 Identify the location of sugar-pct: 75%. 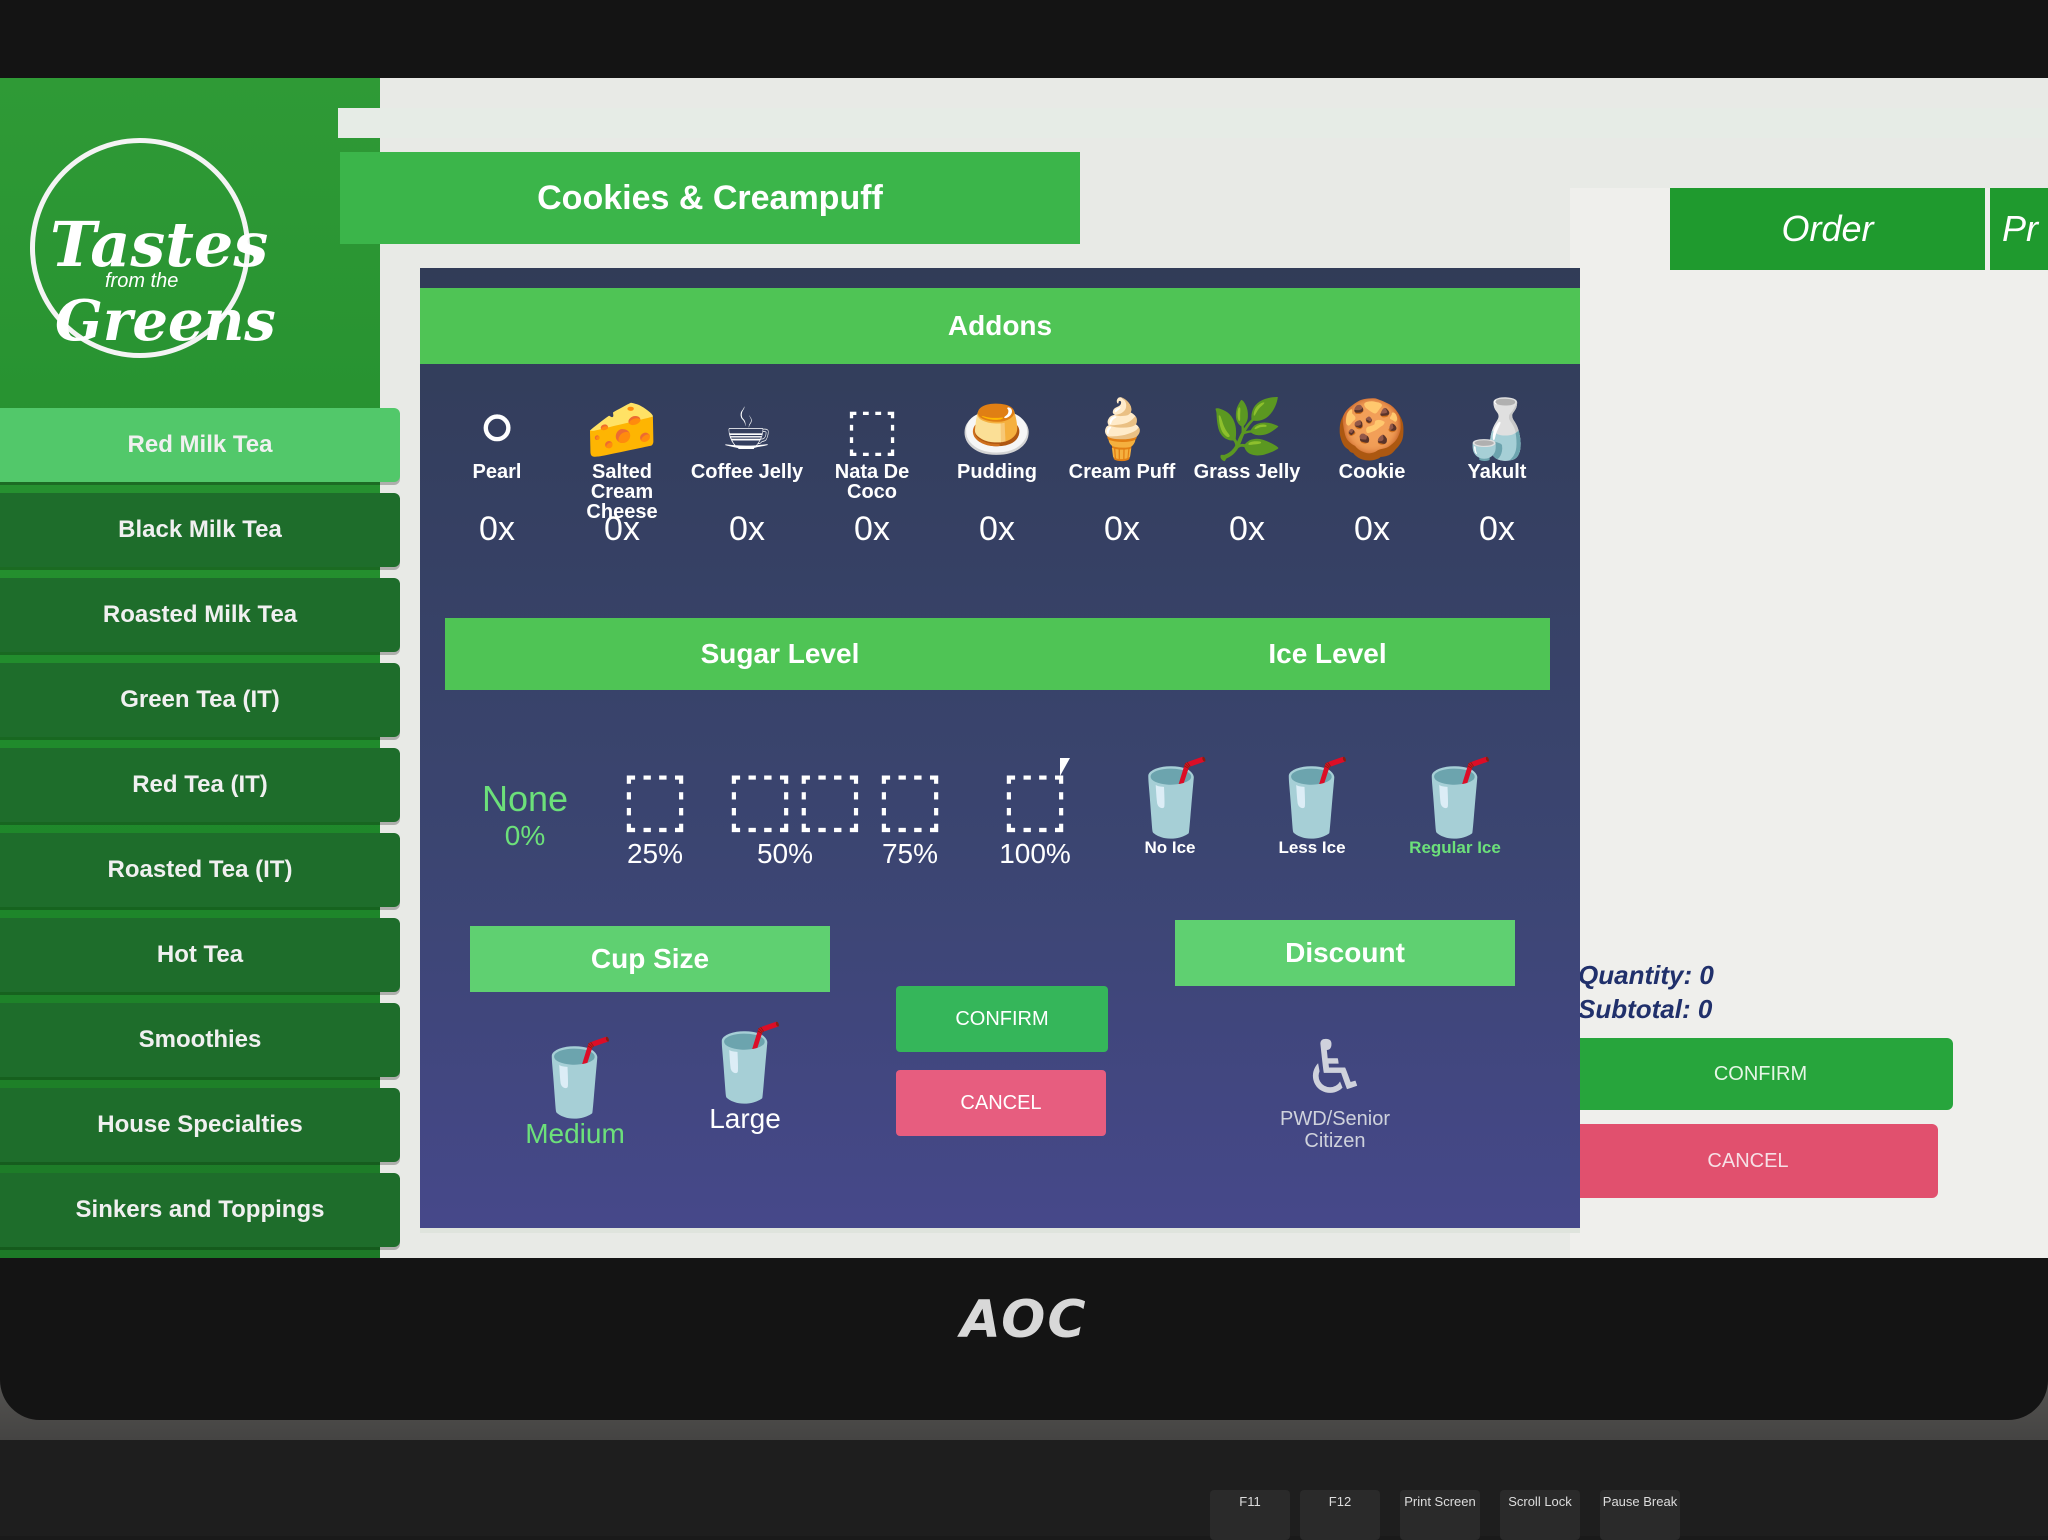
(910, 853).